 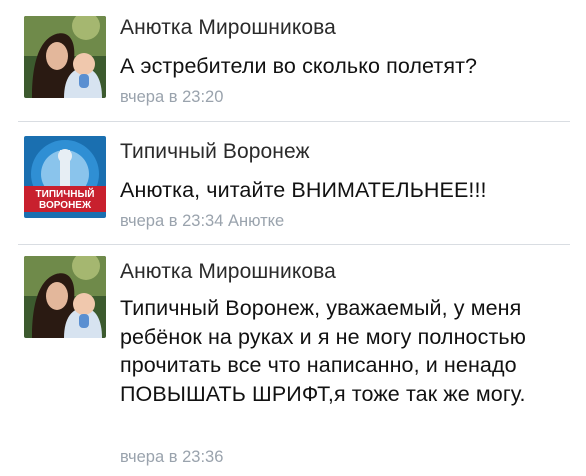 I want to click on community-logo: ТИПИЧНЫЙ ВОРОНЕЖ, so click(x=65, y=177).